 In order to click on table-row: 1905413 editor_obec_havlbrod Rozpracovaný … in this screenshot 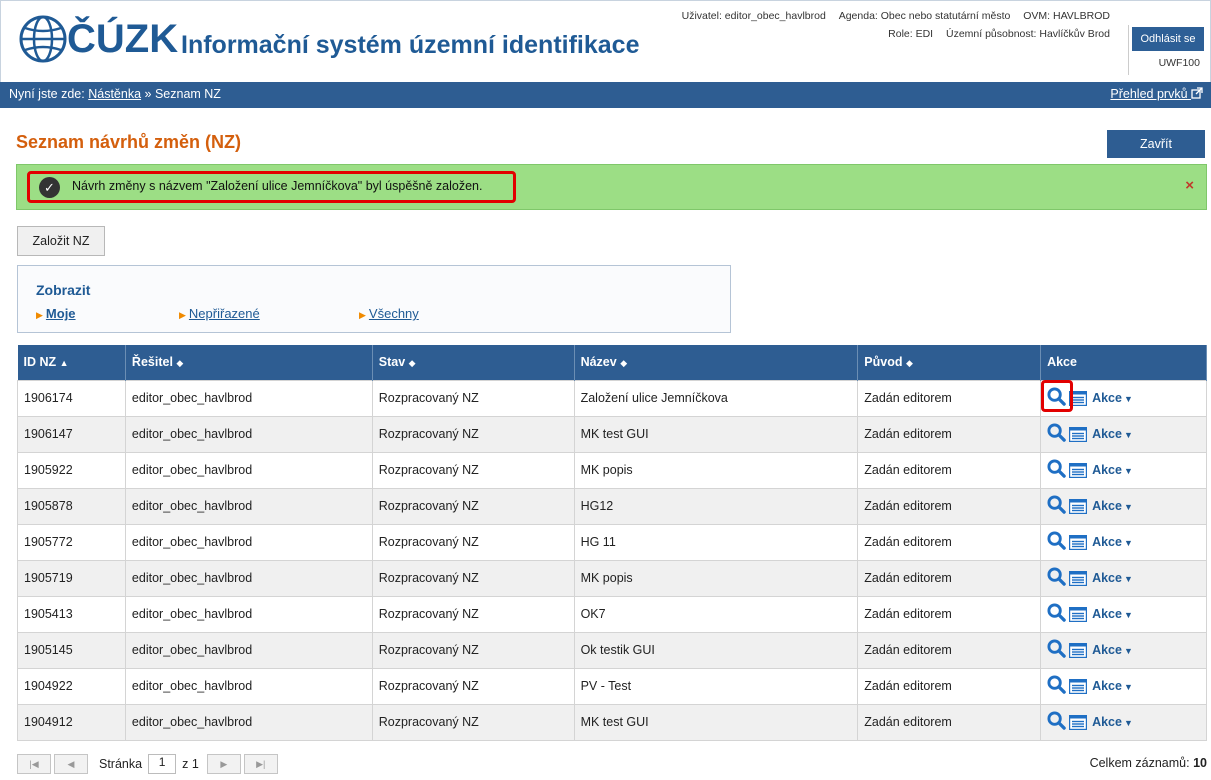, I will do `click(612, 614)`.